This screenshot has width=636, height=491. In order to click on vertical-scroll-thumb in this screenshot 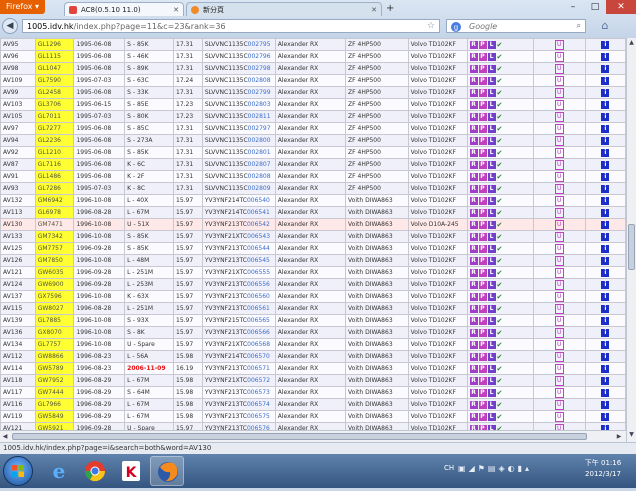, I will do `click(631, 247)`.